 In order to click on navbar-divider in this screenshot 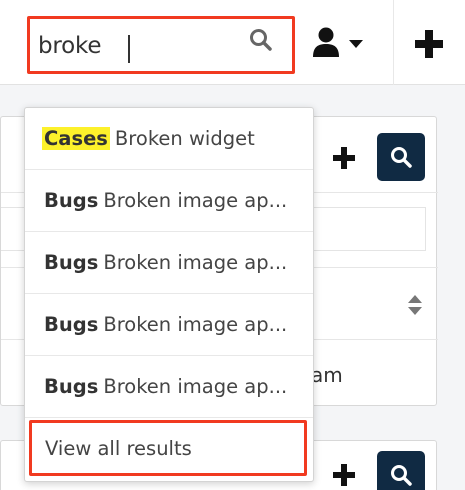, I will do `click(393, 42)`.